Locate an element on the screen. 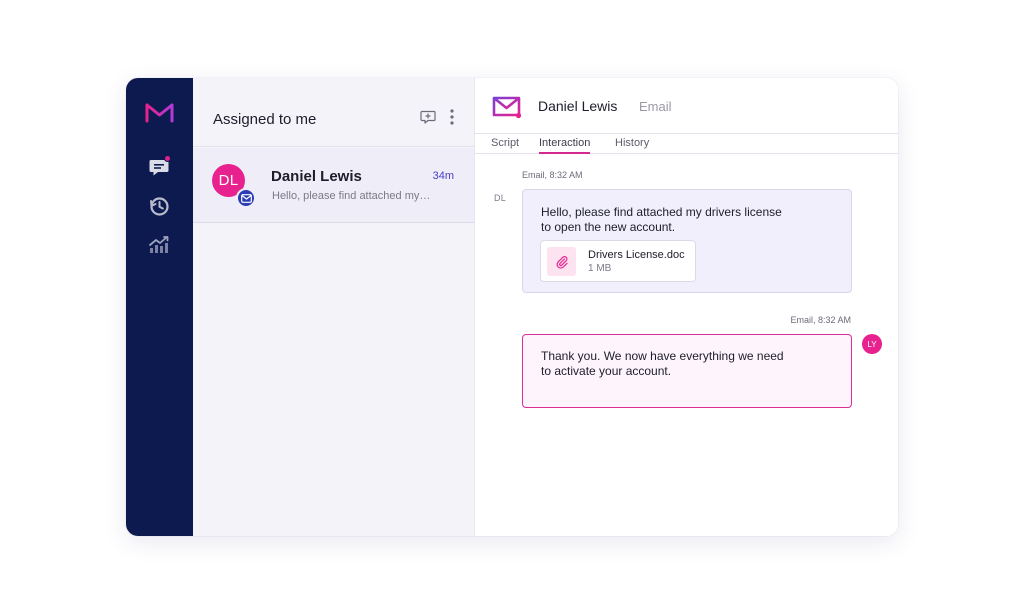 Image resolution: width=1024 pixels, height=614 pixels. detail-header: Daniel Lewis Email is located at coordinates (686, 106).